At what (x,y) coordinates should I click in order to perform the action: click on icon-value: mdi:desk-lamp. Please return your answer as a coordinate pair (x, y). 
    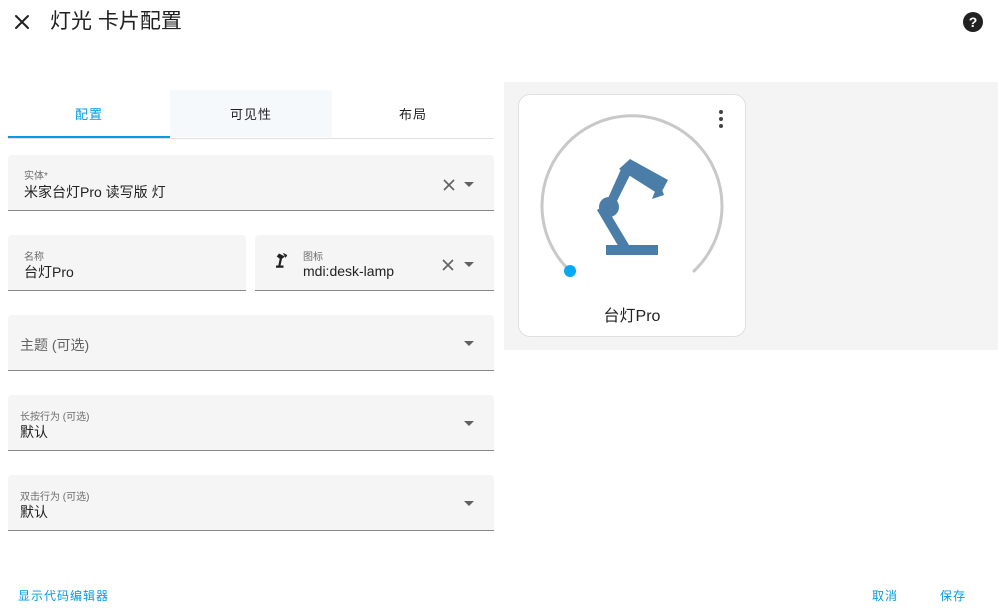
    Looking at the image, I should click on (349, 271).